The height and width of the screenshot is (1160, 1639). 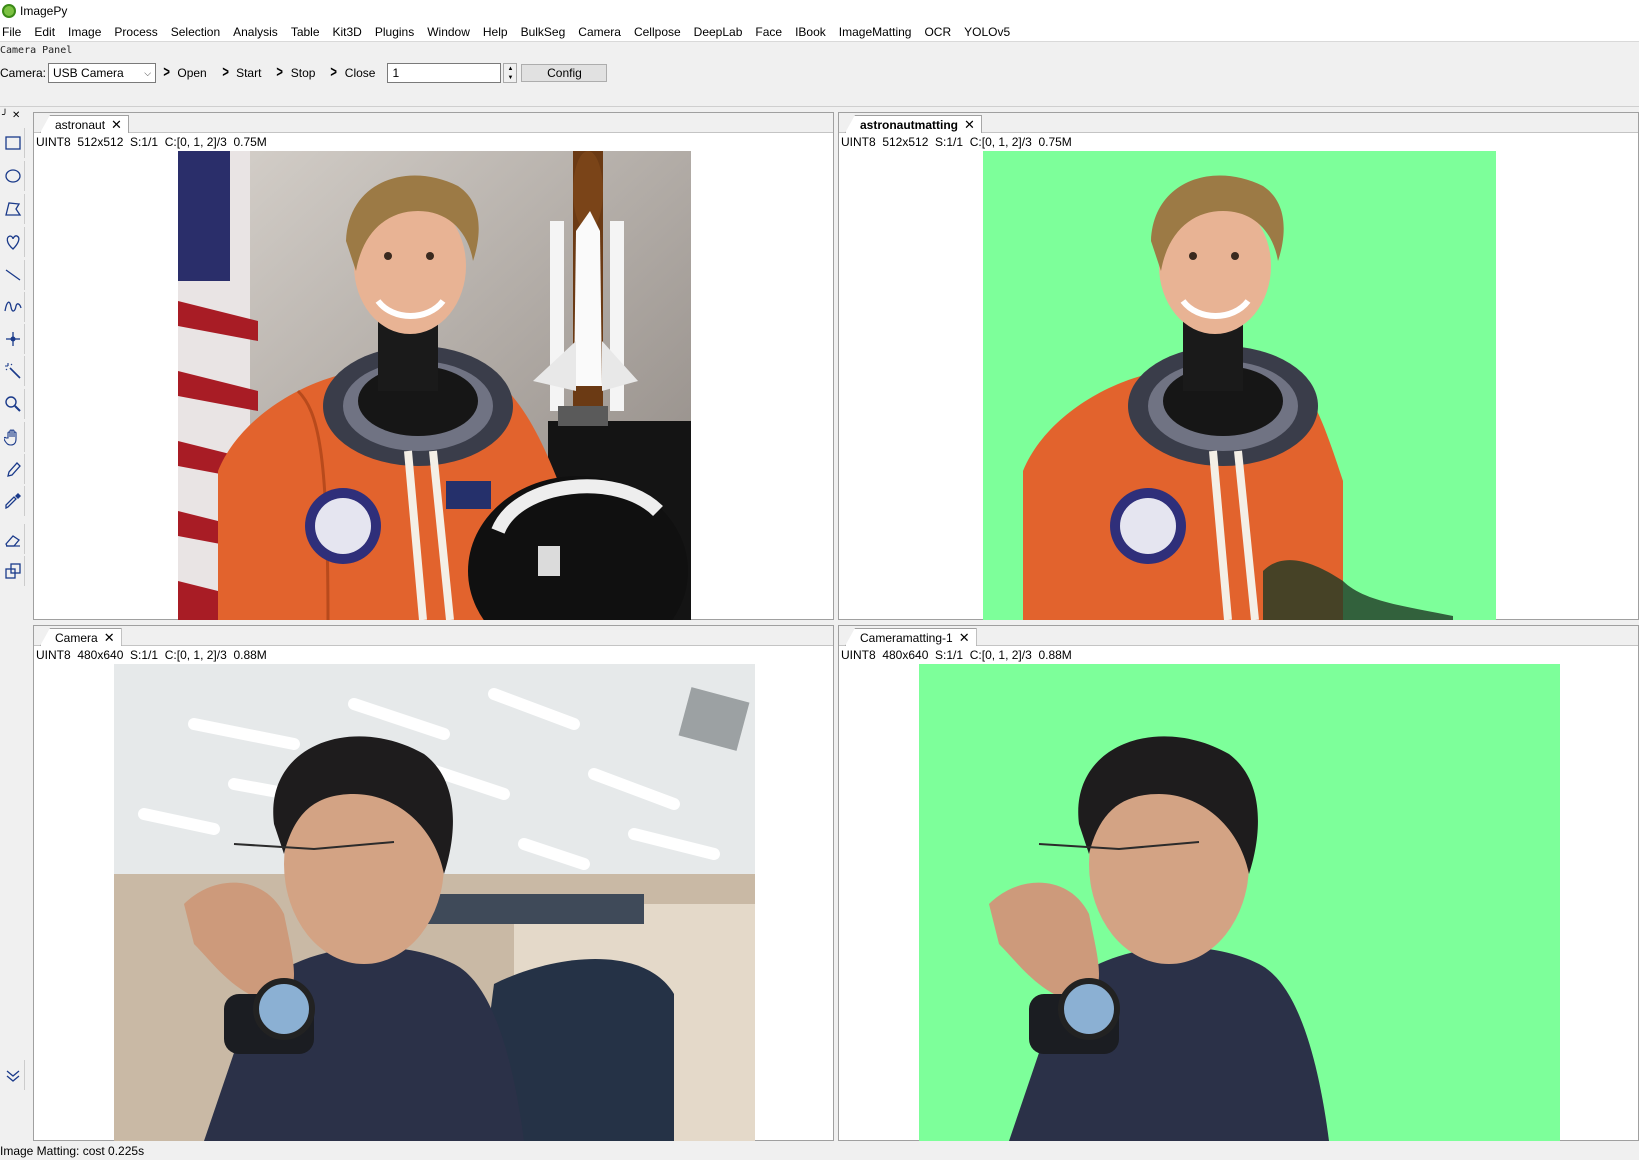 I want to click on toolbar-pin: ╯ ✕, so click(x=13, y=117).